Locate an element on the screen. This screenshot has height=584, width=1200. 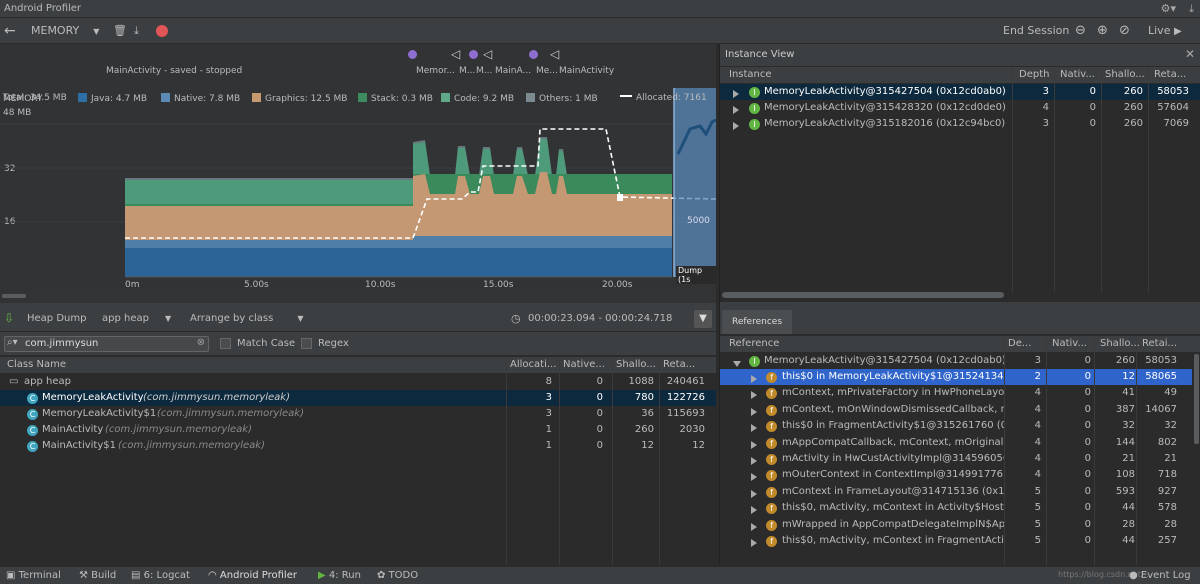
live-button: Live ▶ is located at coordinates (1165, 31).